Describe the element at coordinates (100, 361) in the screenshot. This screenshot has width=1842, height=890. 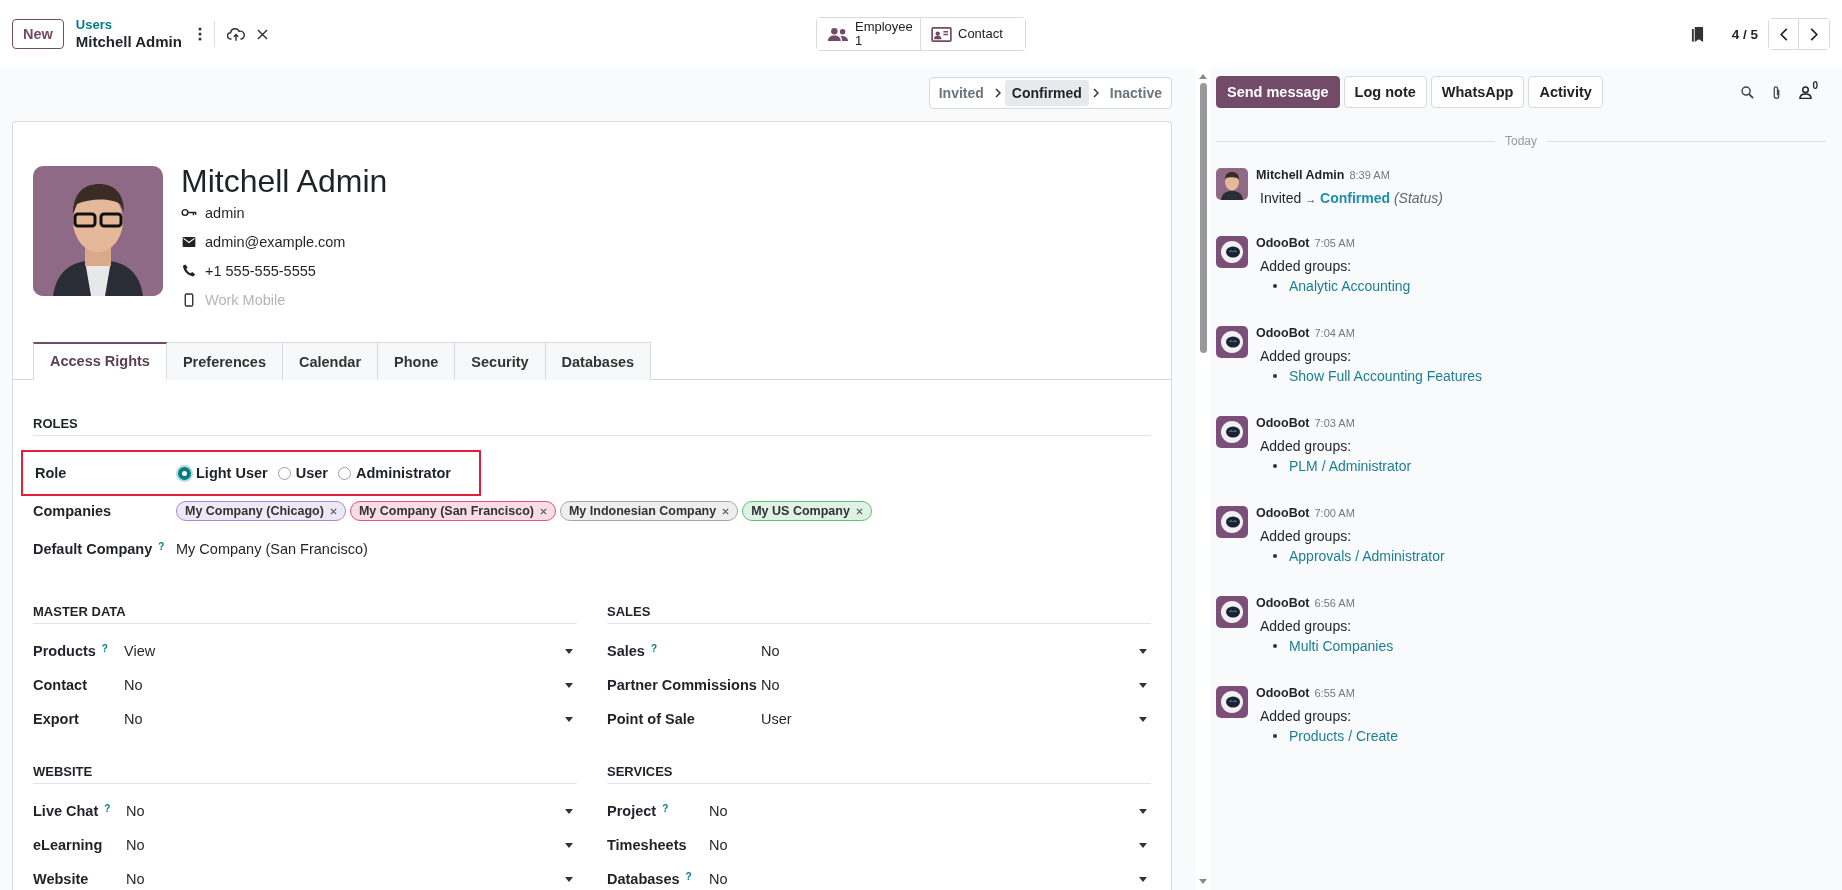
I see `tab: Access Rights` at that location.